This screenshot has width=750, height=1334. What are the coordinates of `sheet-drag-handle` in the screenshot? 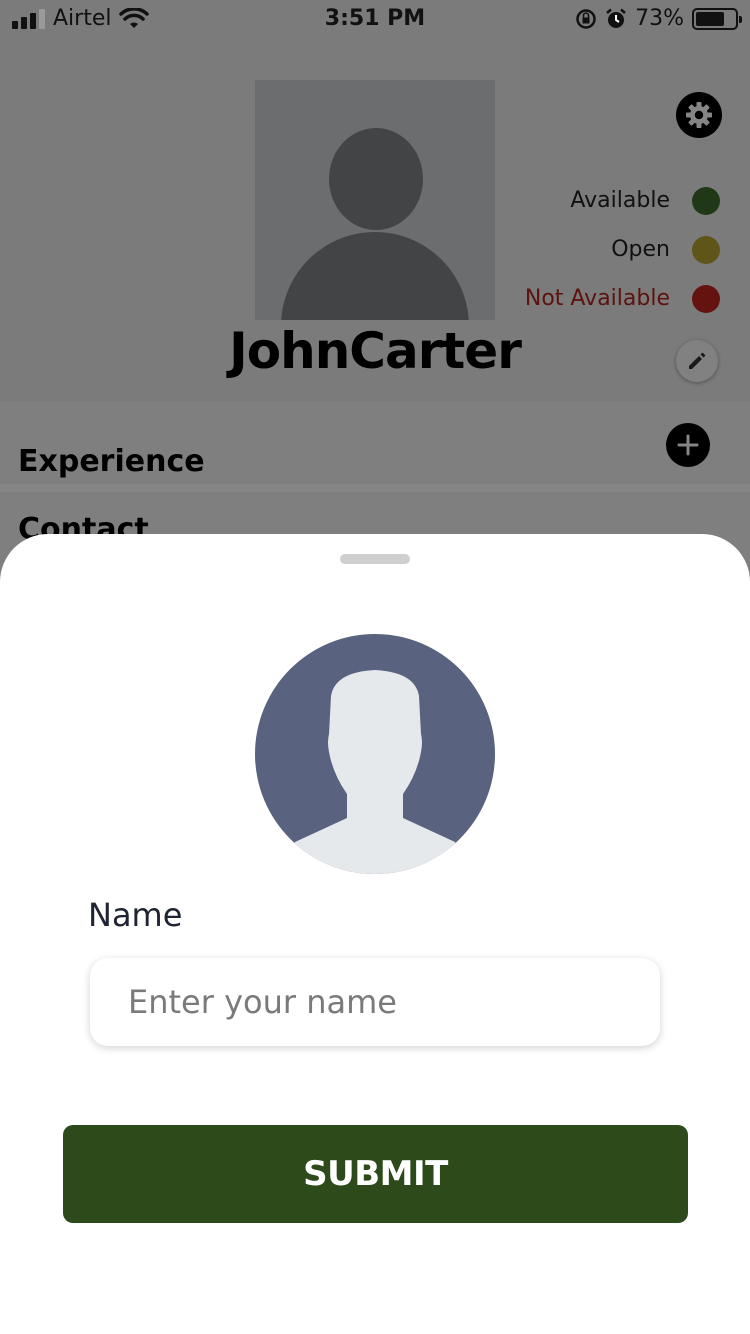 It's located at (375, 559).